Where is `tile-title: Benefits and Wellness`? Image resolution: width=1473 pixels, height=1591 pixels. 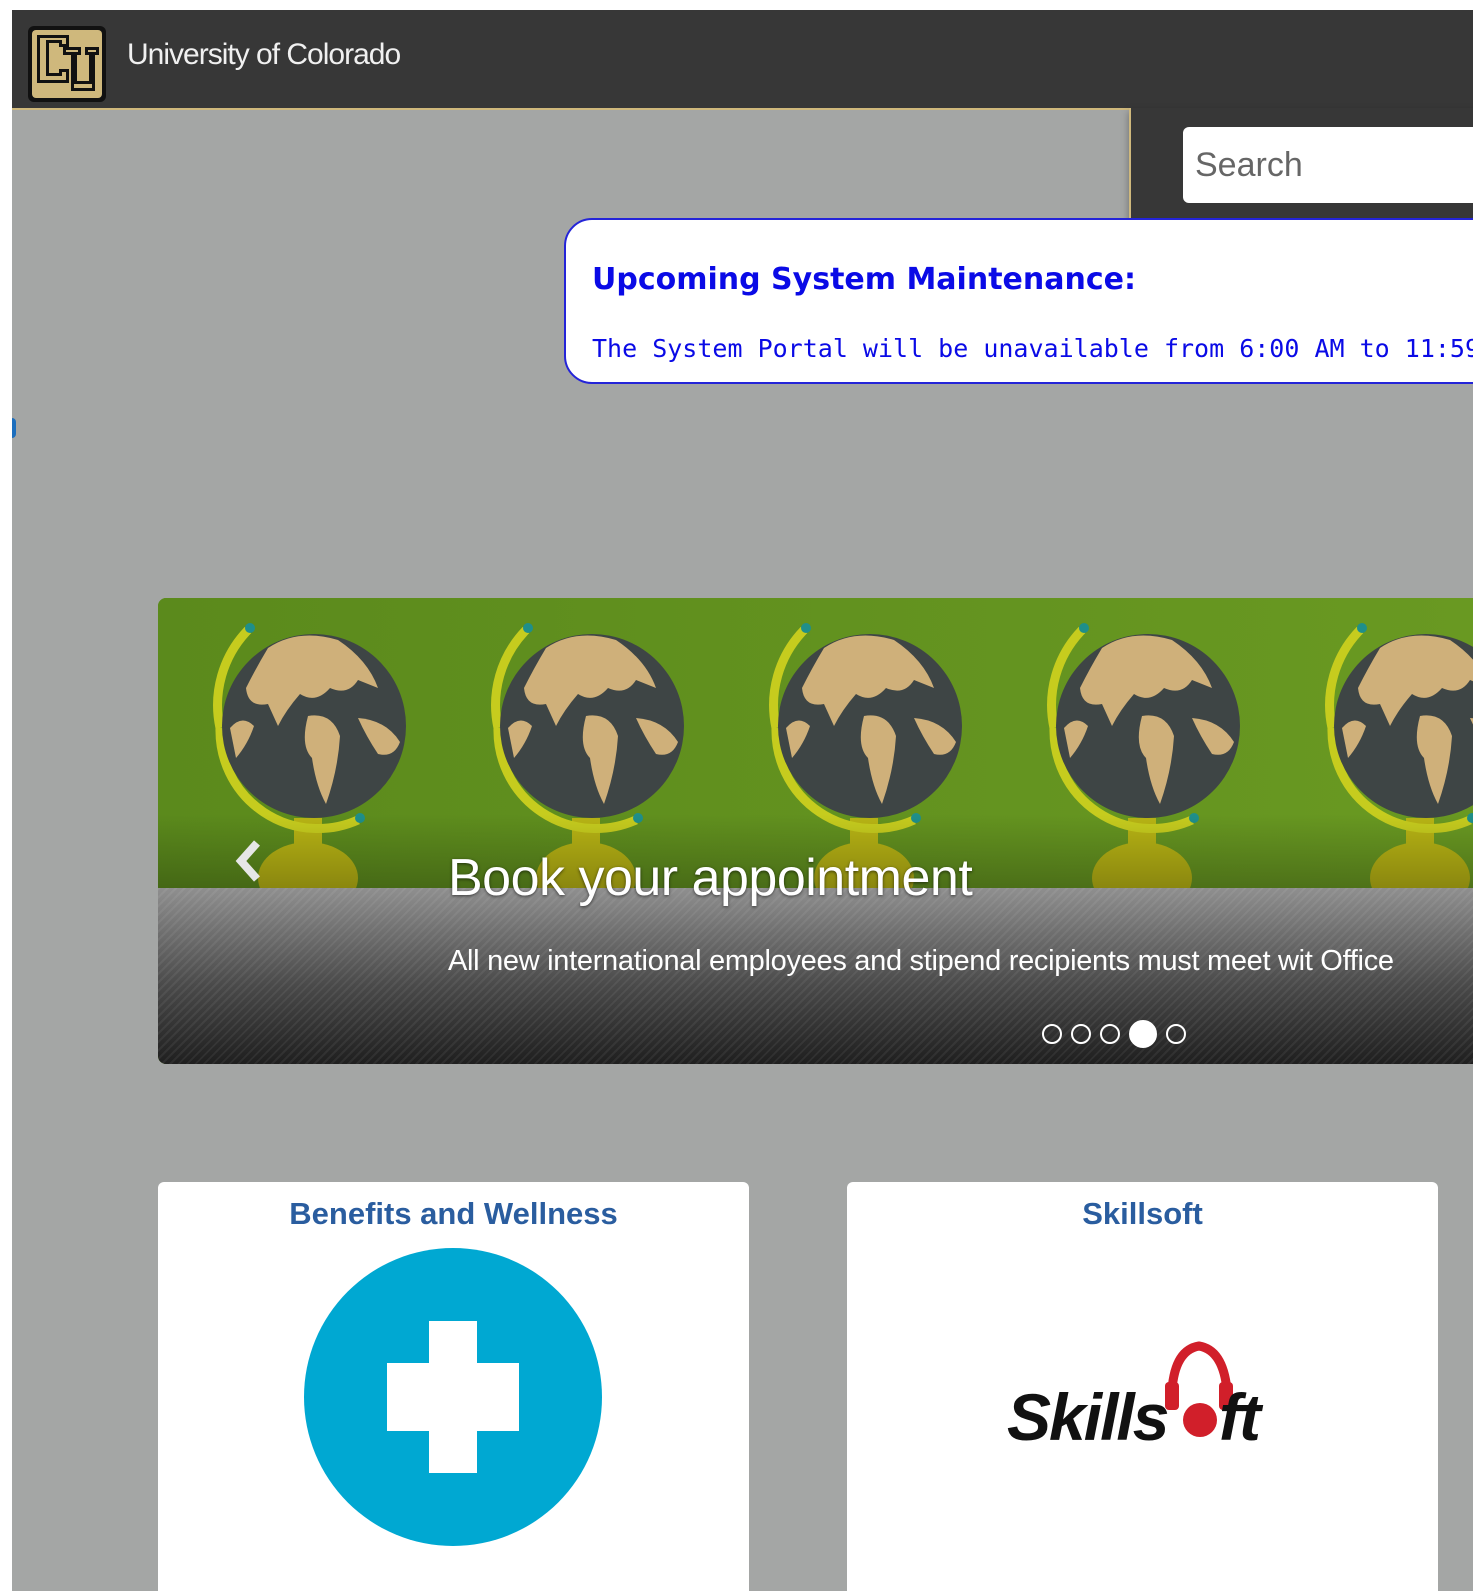 tile-title: Benefits and Wellness is located at coordinates (453, 1214).